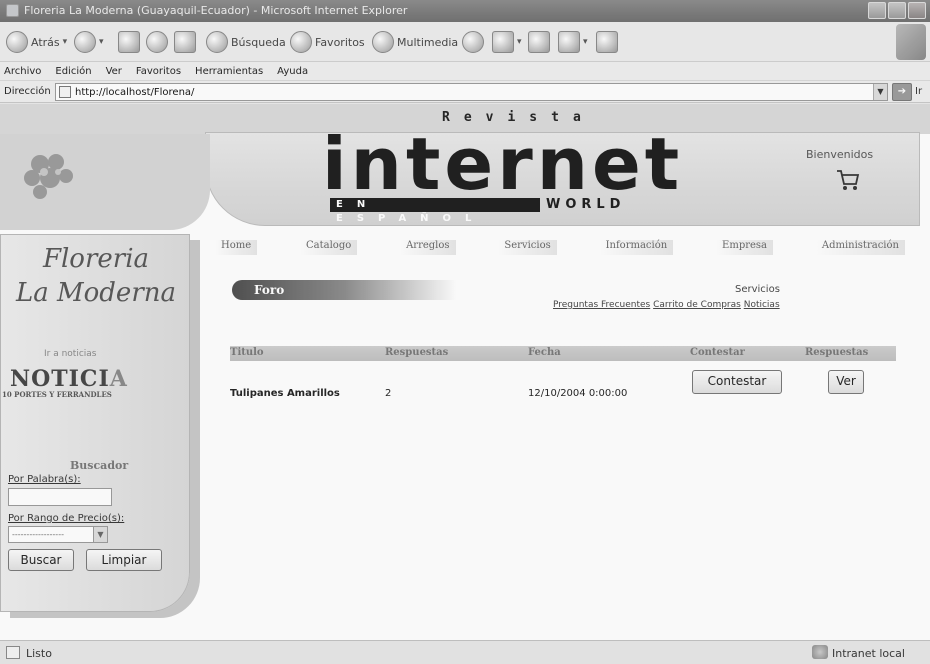 The height and width of the screenshot is (664, 930). I want to click on price-range-select: ------------------ ▼, so click(58, 534).